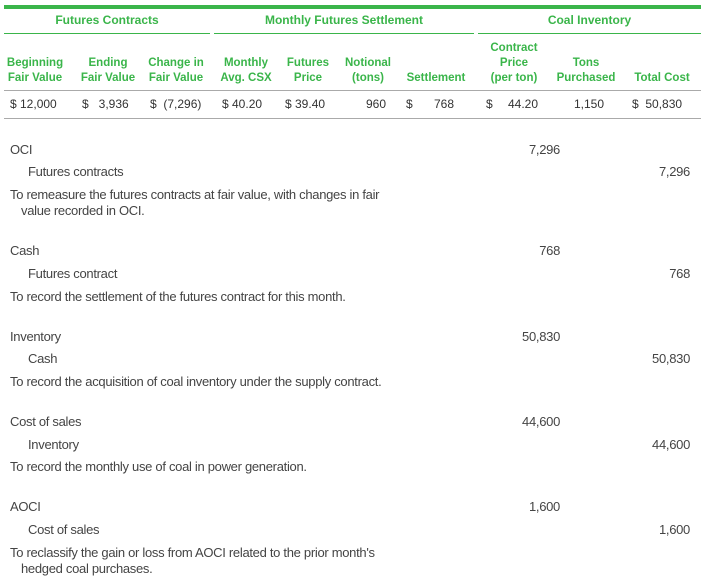 Image resolution: width=701 pixels, height=584 pixels. What do you see at coordinates (671, 444) in the screenshot?
I see `credit-amount: 44,600` at bounding box center [671, 444].